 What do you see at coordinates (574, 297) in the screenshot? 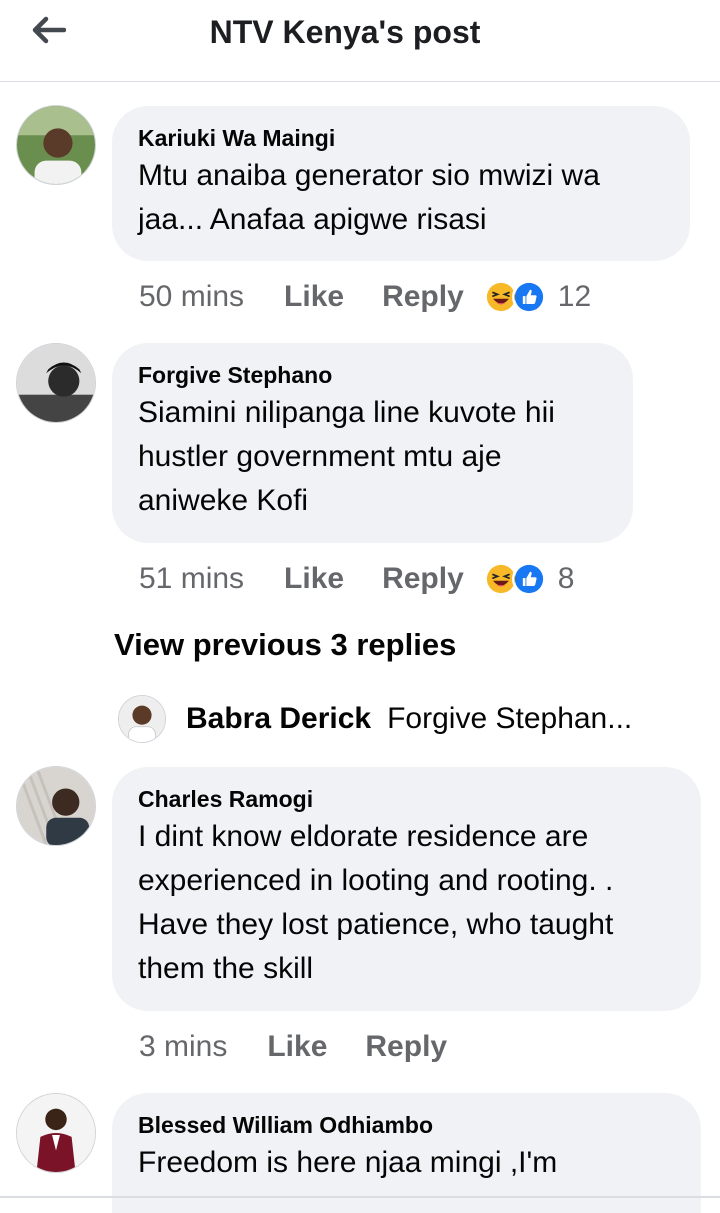
I see `reaction-count: 12` at bounding box center [574, 297].